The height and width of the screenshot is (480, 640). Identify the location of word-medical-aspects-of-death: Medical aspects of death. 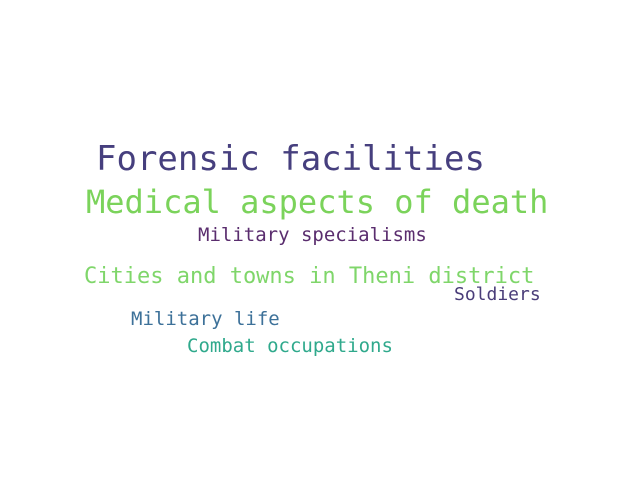
(317, 202).